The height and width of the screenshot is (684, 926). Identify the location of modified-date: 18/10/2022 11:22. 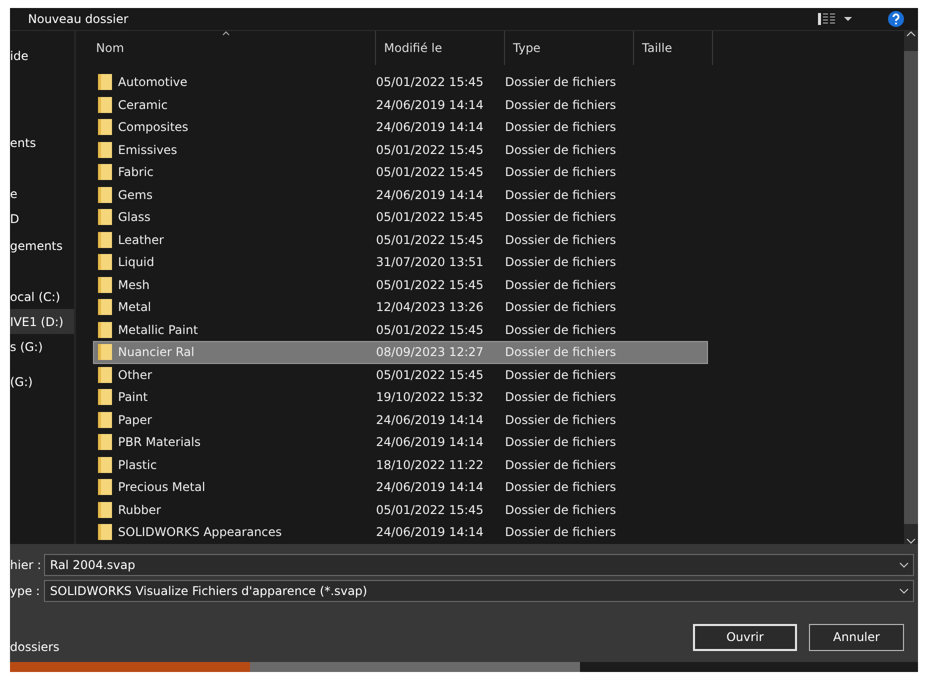
(430, 465).